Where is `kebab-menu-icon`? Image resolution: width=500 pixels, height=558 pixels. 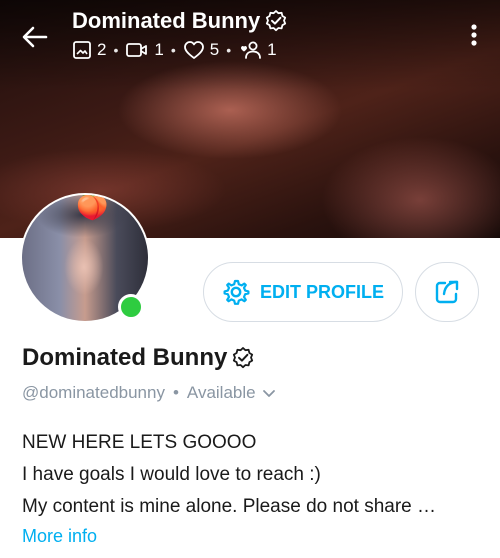
kebab-menu-icon is located at coordinates (474, 35).